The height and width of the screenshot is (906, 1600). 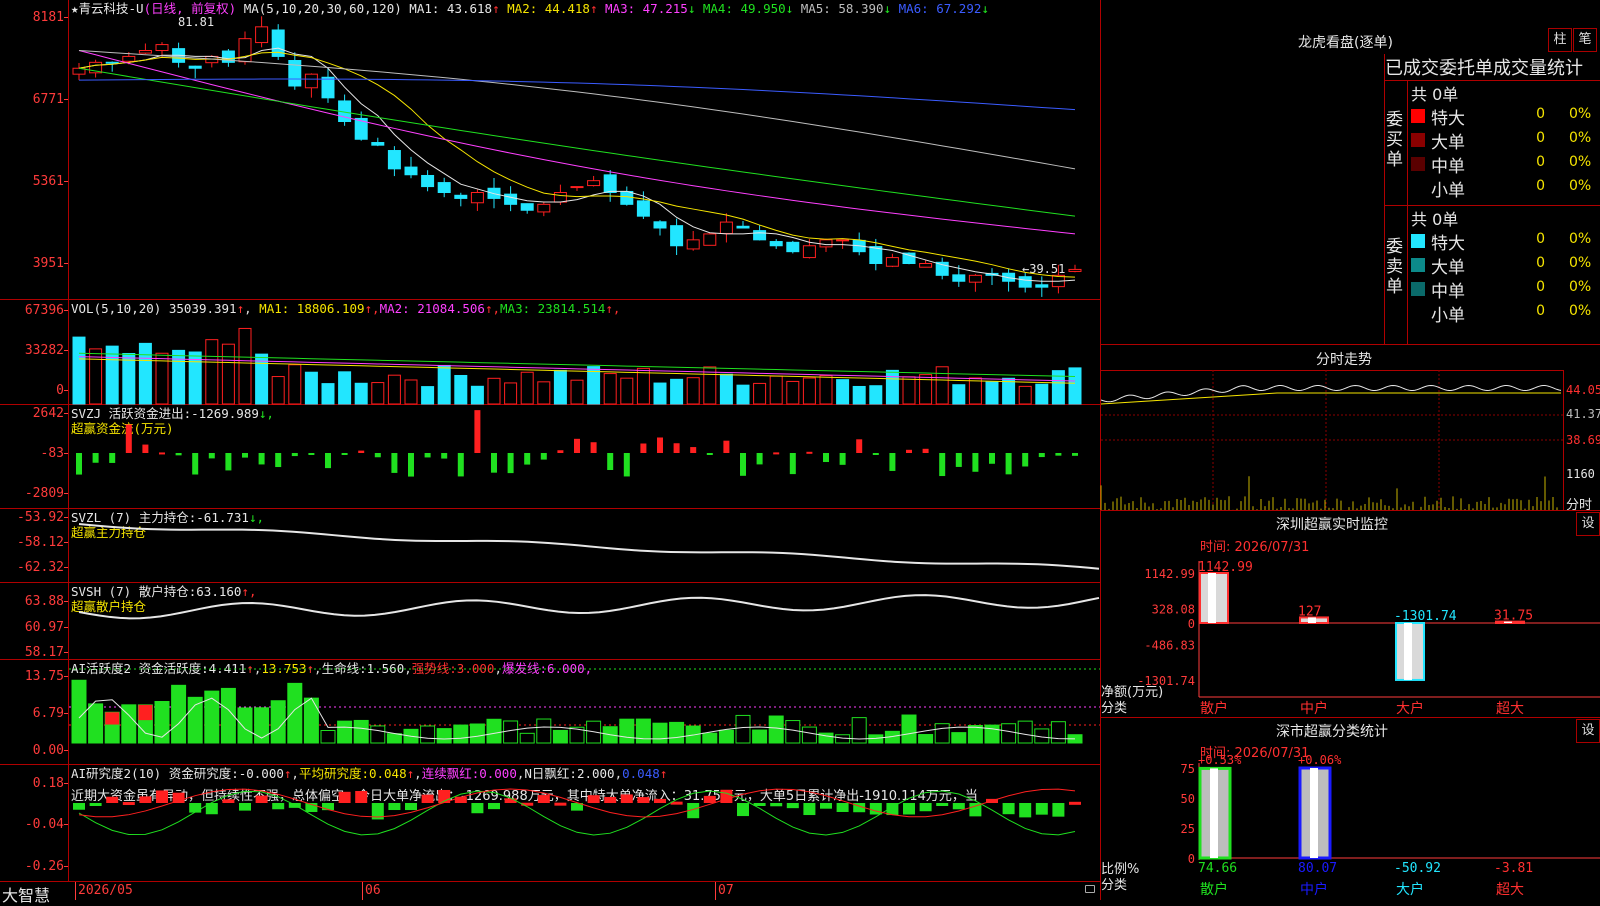 I want to click on tick-mode-button: 笔, so click(x=1585, y=40).